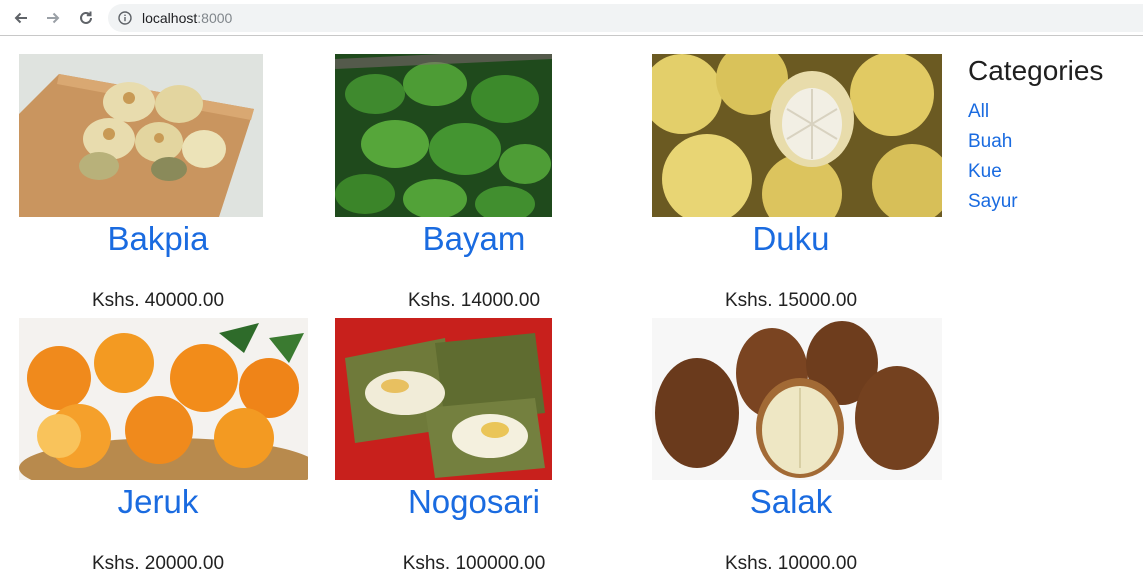 Image resolution: width=1143 pixels, height=575 pixels. I want to click on category-link-all: All, so click(1035, 112).